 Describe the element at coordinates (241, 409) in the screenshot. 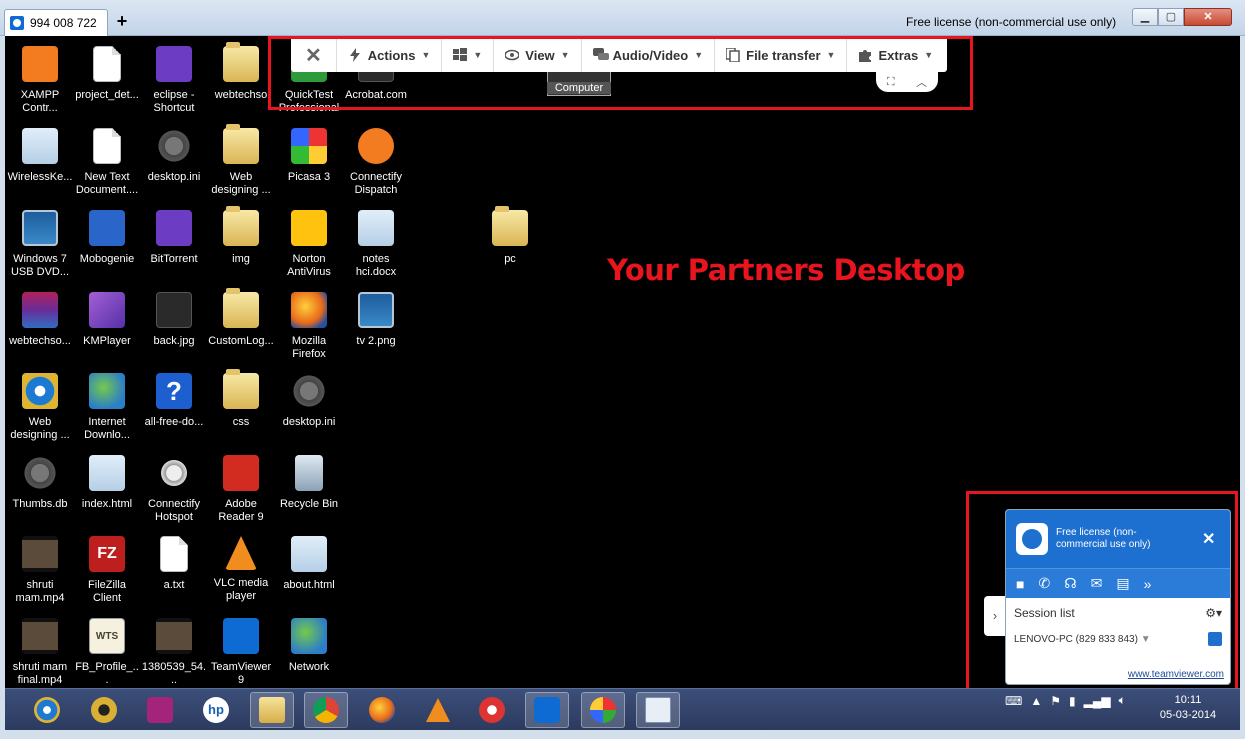

I see `desktop-icon-css-folder: css` at that location.